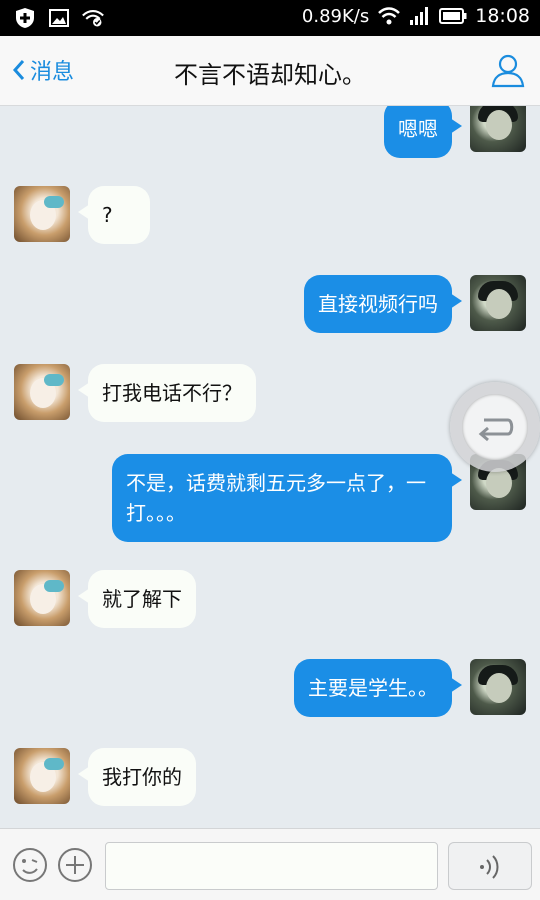  What do you see at coordinates (453, 16) in the screenshot?
I see `battery-icon` at bounding box center [453, 16].